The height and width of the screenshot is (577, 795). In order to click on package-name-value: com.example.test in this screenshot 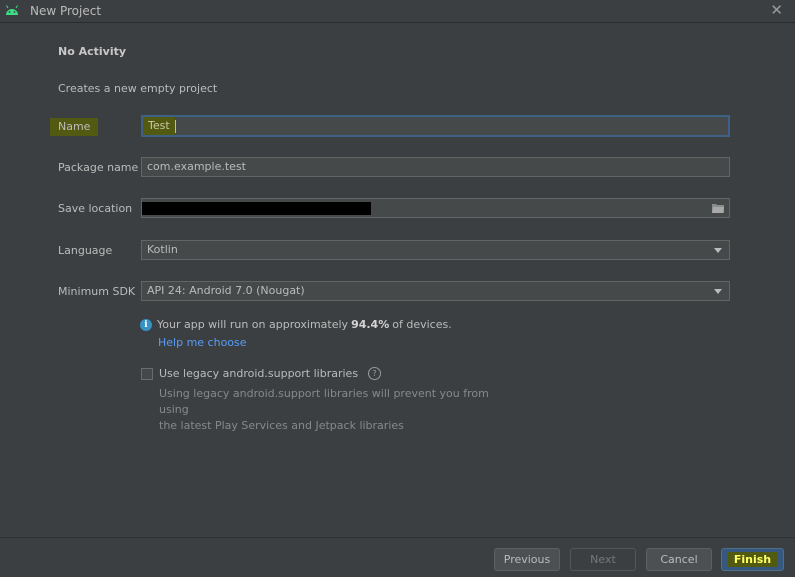, I will do `click(196, 166)`.